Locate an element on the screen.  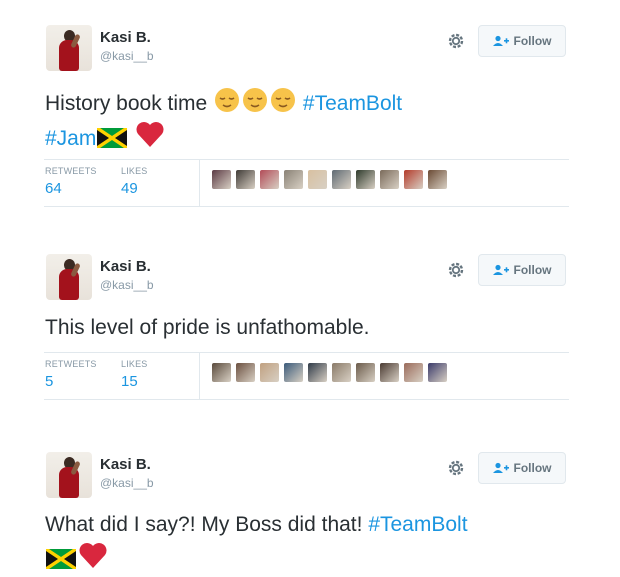
retweets-stat: RETWEETS 5 is located at coordinates (71, 374).